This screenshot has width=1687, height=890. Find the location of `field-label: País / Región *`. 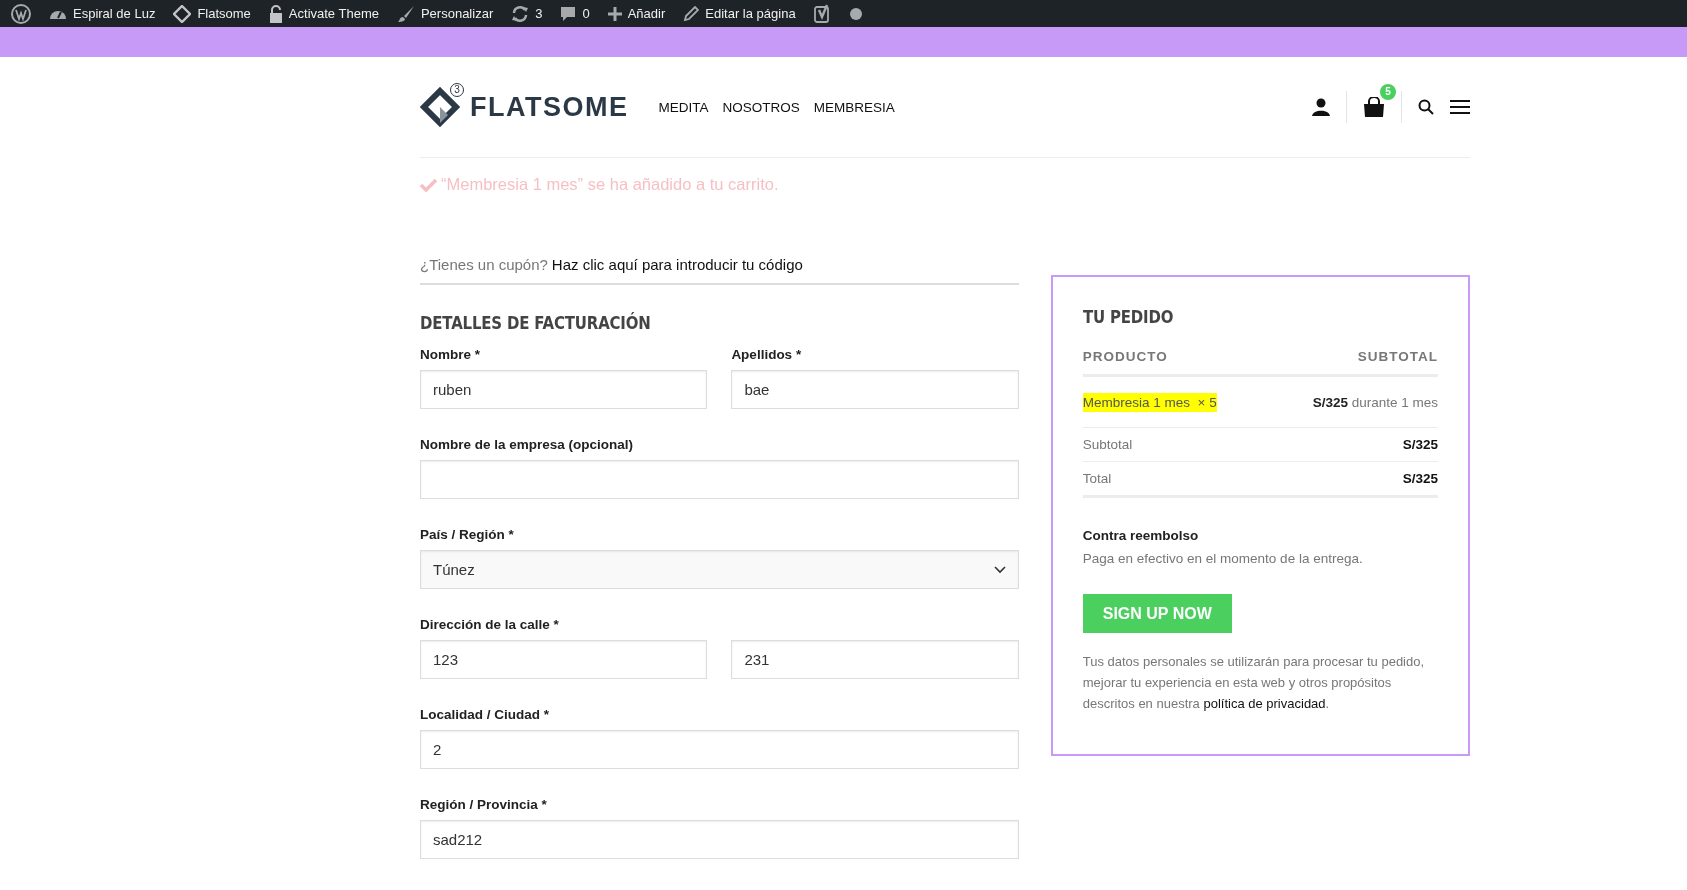

field-label: País / Región * is located at coordinates (467, 534).